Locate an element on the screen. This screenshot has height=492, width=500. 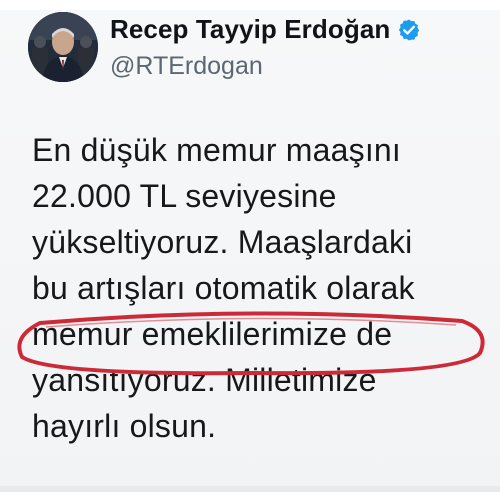
avatar-image is located at coordinates (63, 47).